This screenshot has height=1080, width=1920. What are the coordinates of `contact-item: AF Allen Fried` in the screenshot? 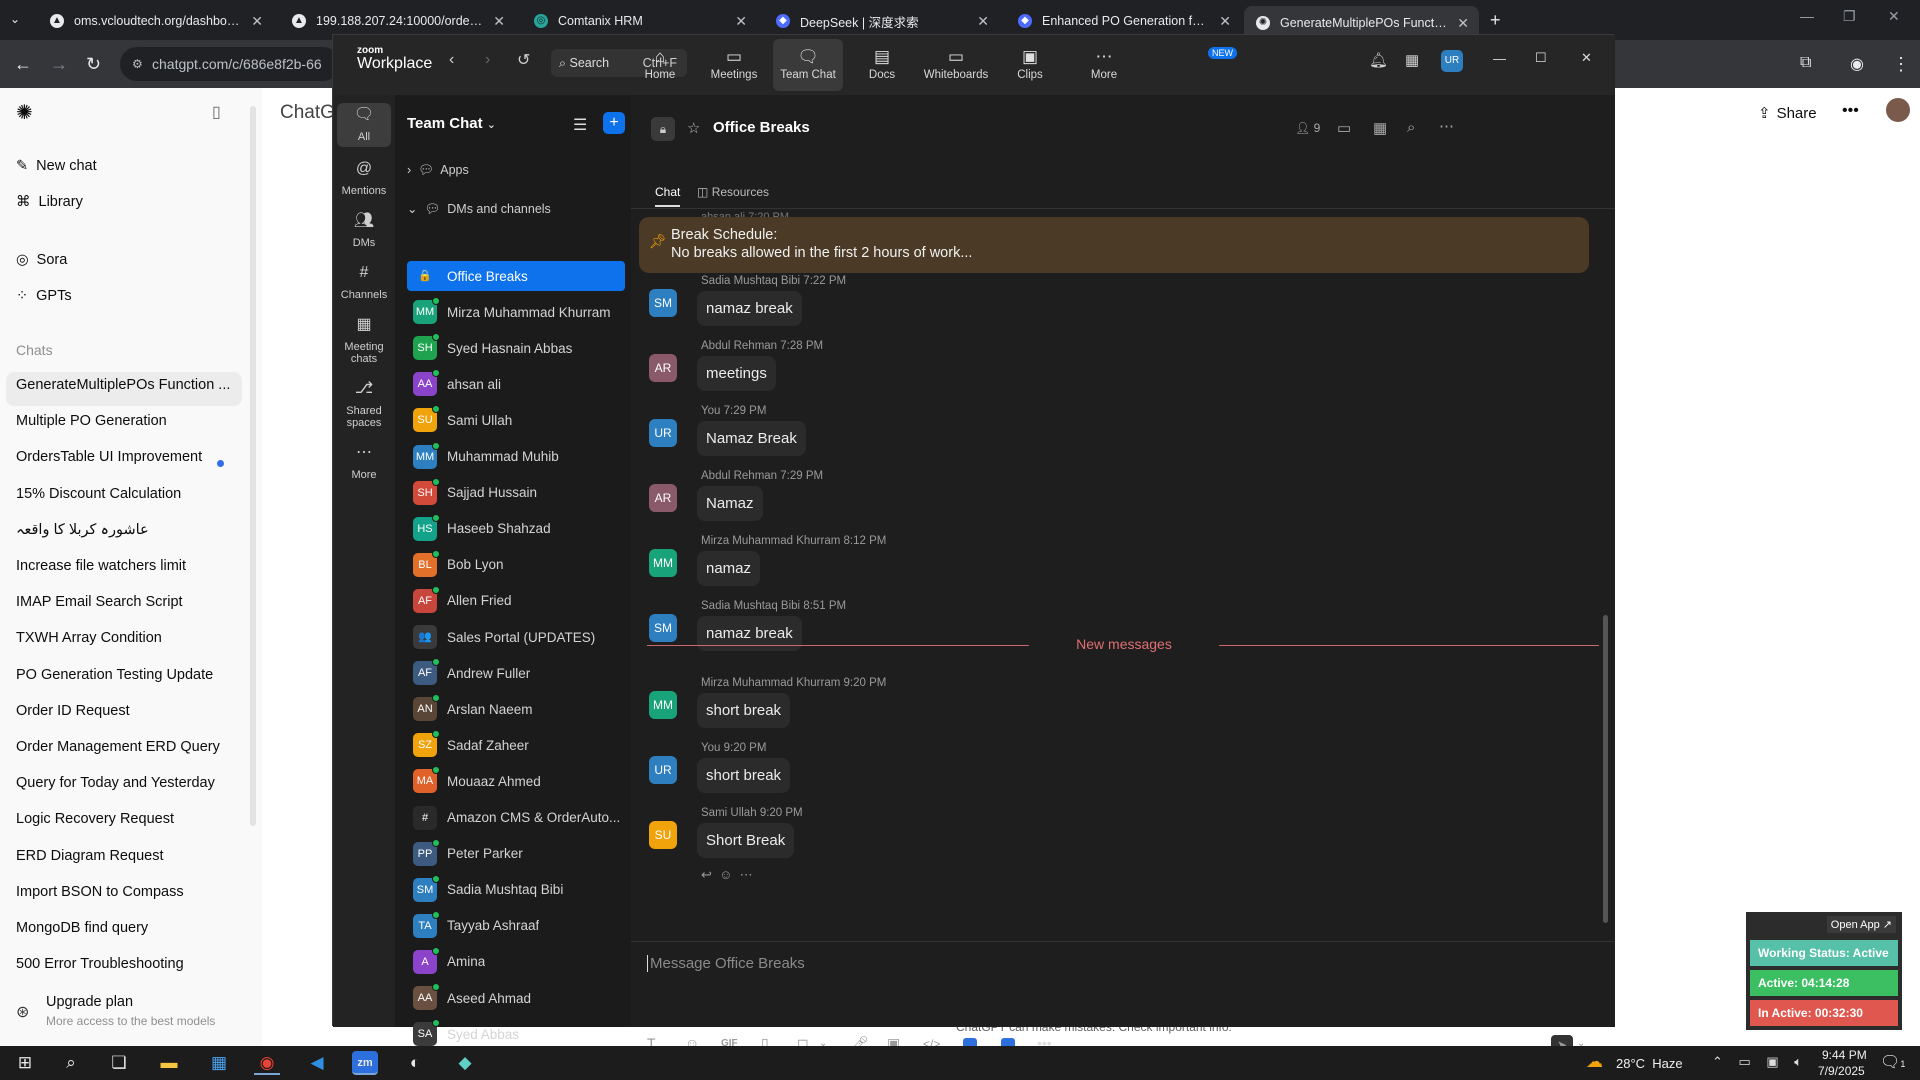 It's located at (516, 600).